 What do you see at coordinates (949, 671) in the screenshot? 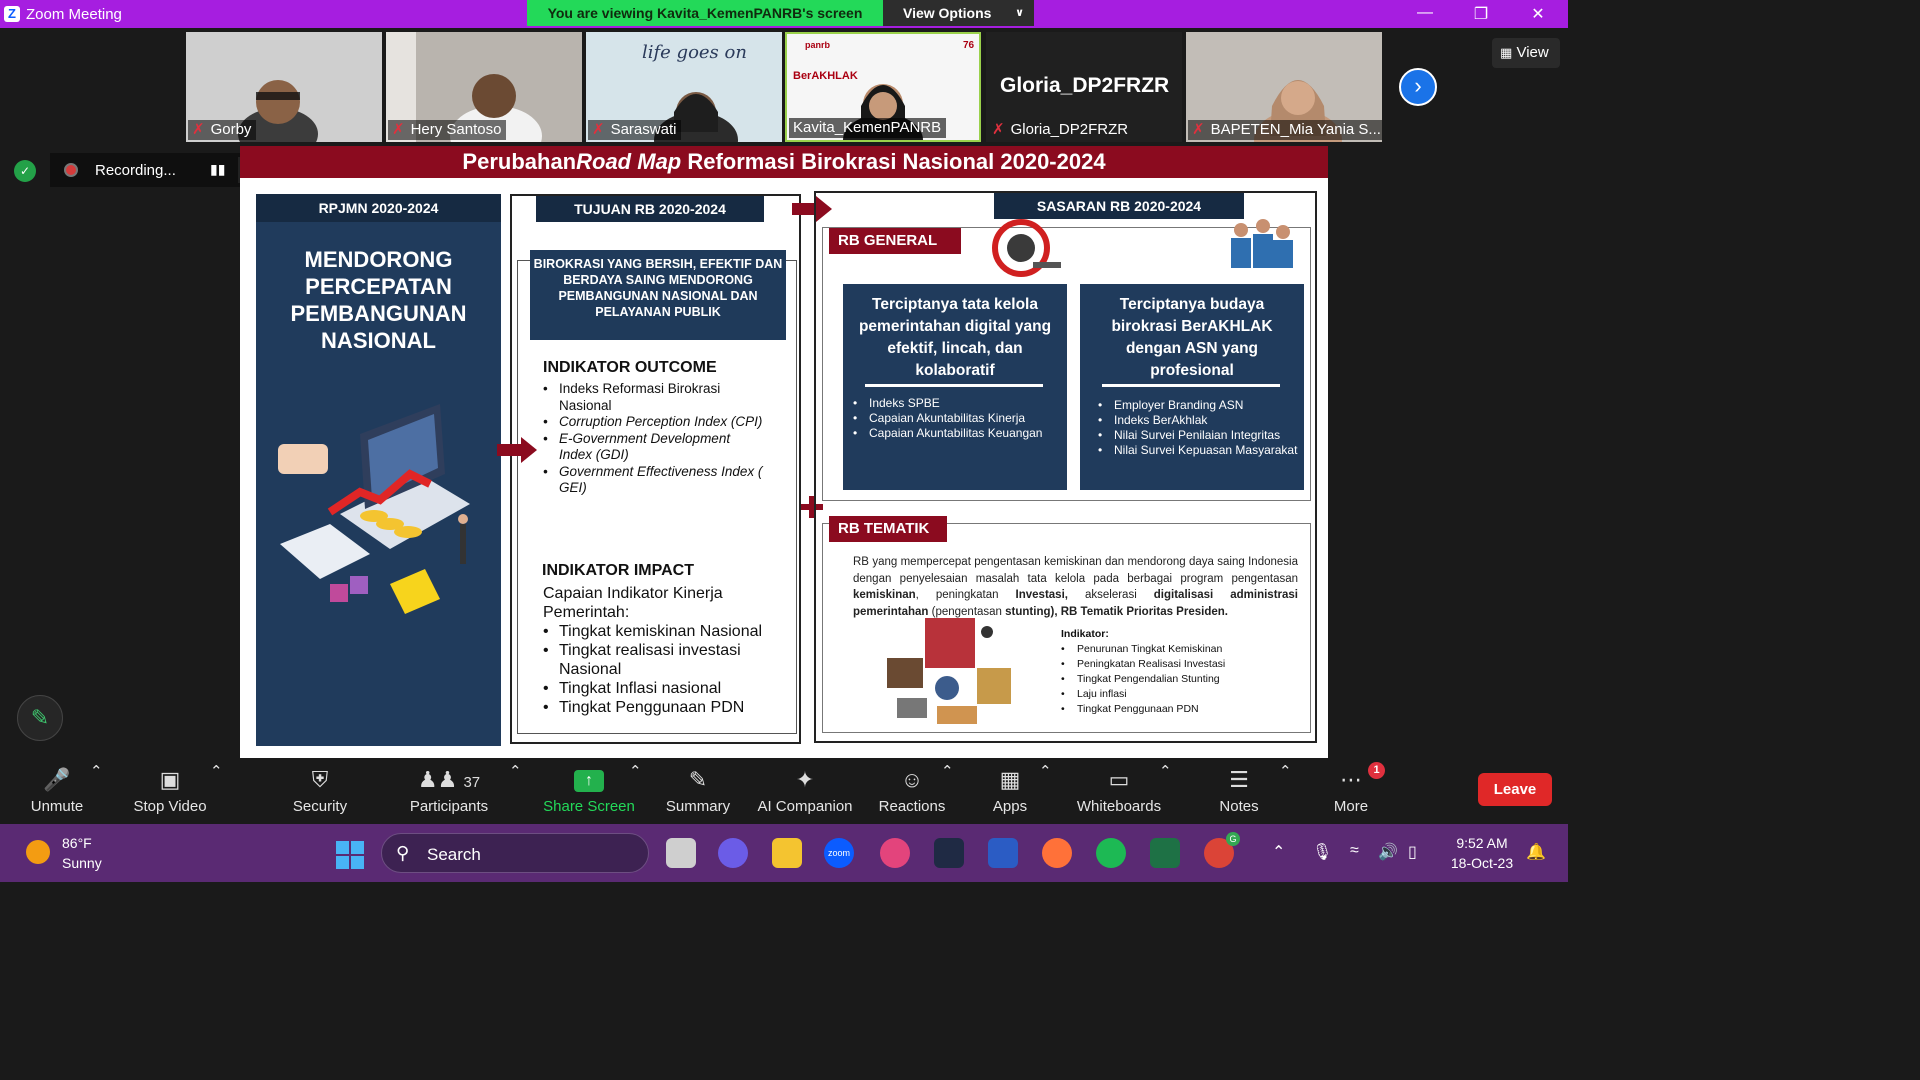
I see `tematik-illustration` at bounding box center [949, 671].